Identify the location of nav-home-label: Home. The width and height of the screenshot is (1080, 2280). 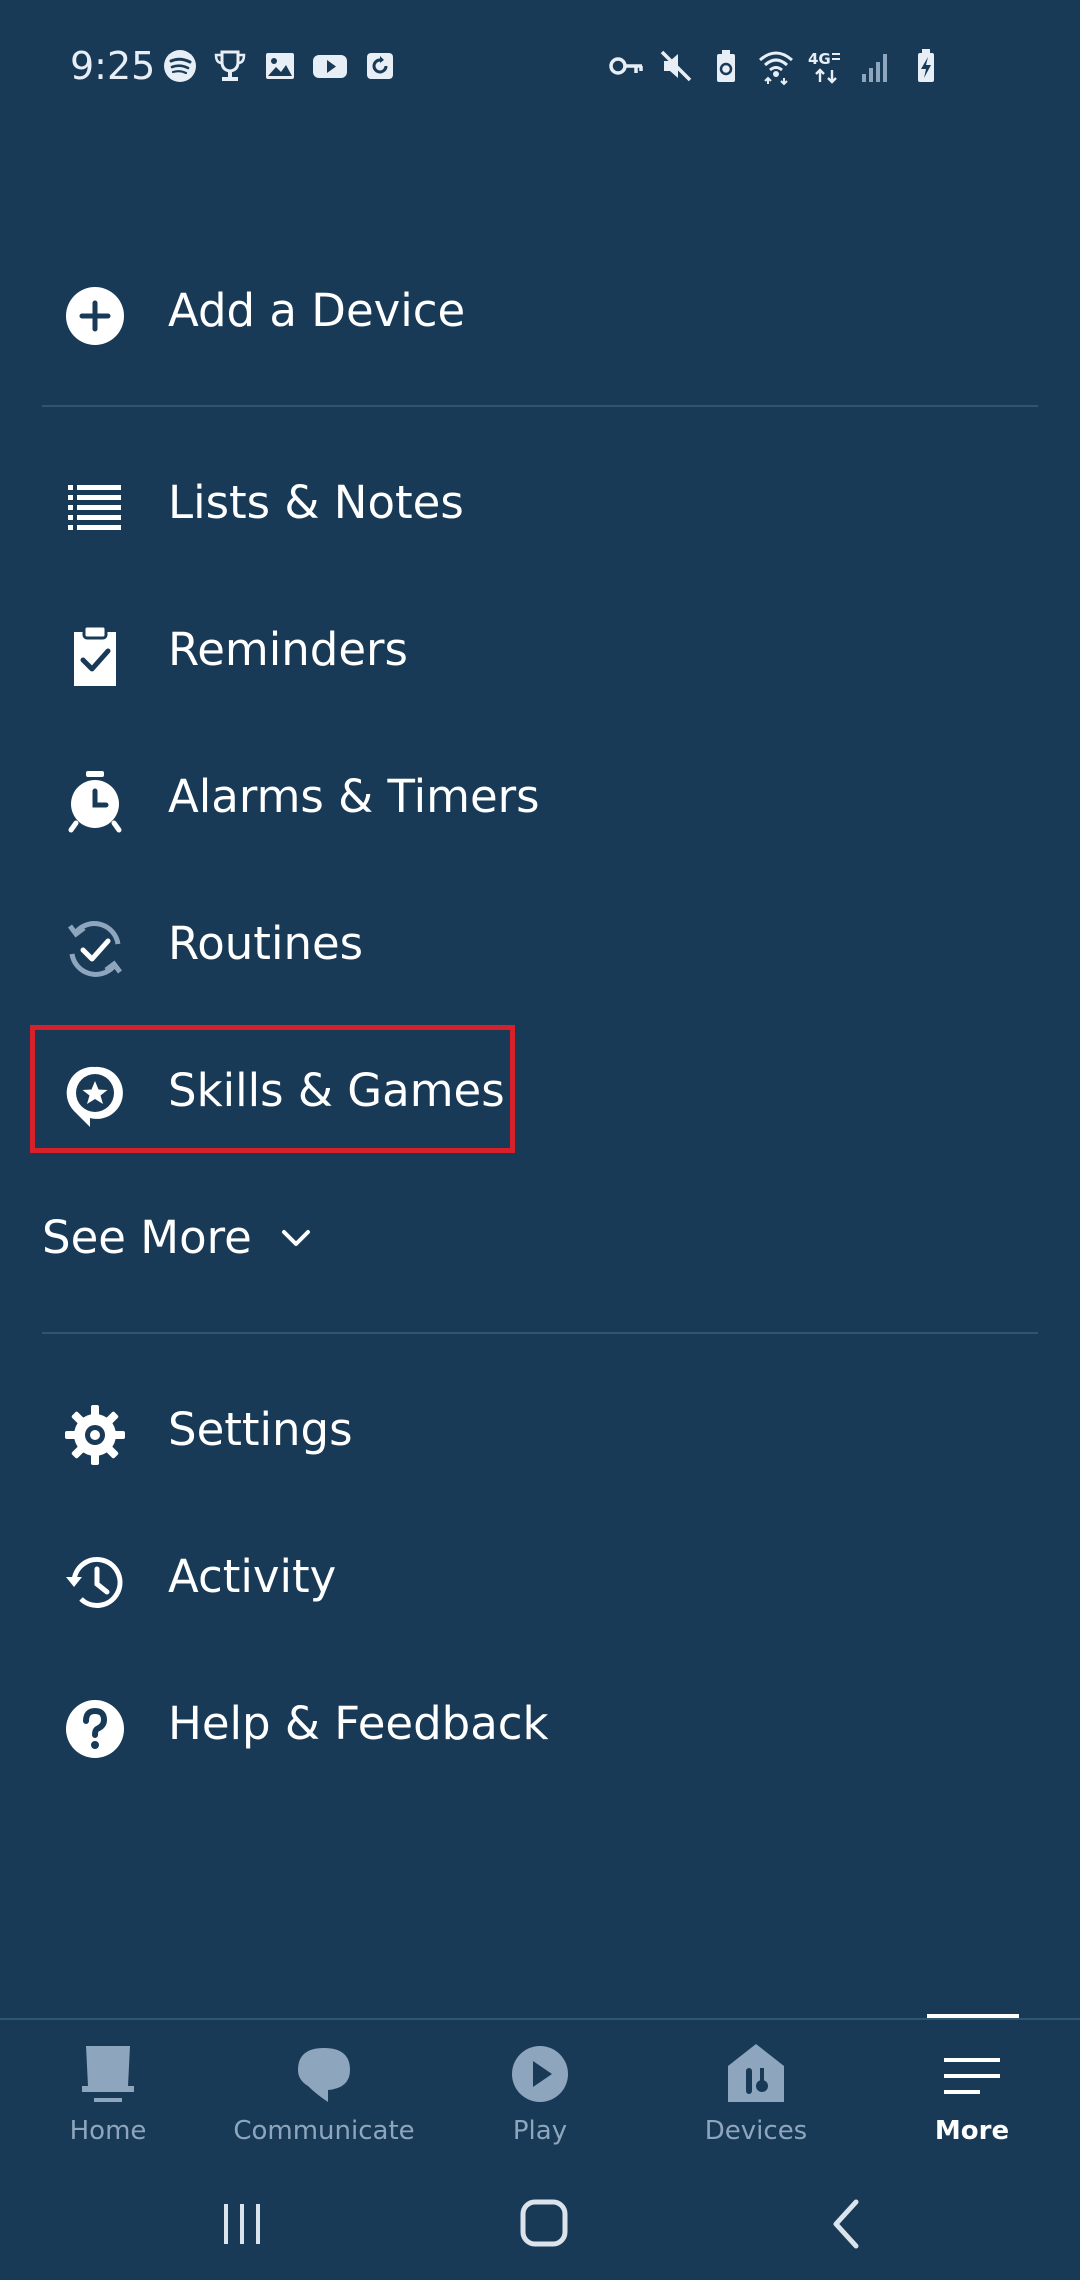
(108, 2131).